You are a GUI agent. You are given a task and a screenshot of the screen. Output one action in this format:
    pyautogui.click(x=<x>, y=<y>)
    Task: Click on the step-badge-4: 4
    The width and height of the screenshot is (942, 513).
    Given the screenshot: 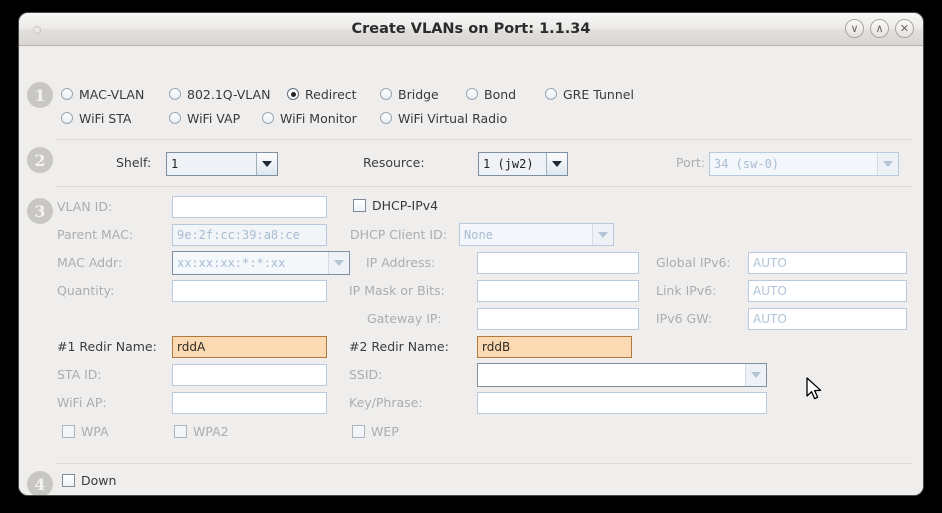 What is the action you would take?
    pyautogui.click(x=40, y=483)
    